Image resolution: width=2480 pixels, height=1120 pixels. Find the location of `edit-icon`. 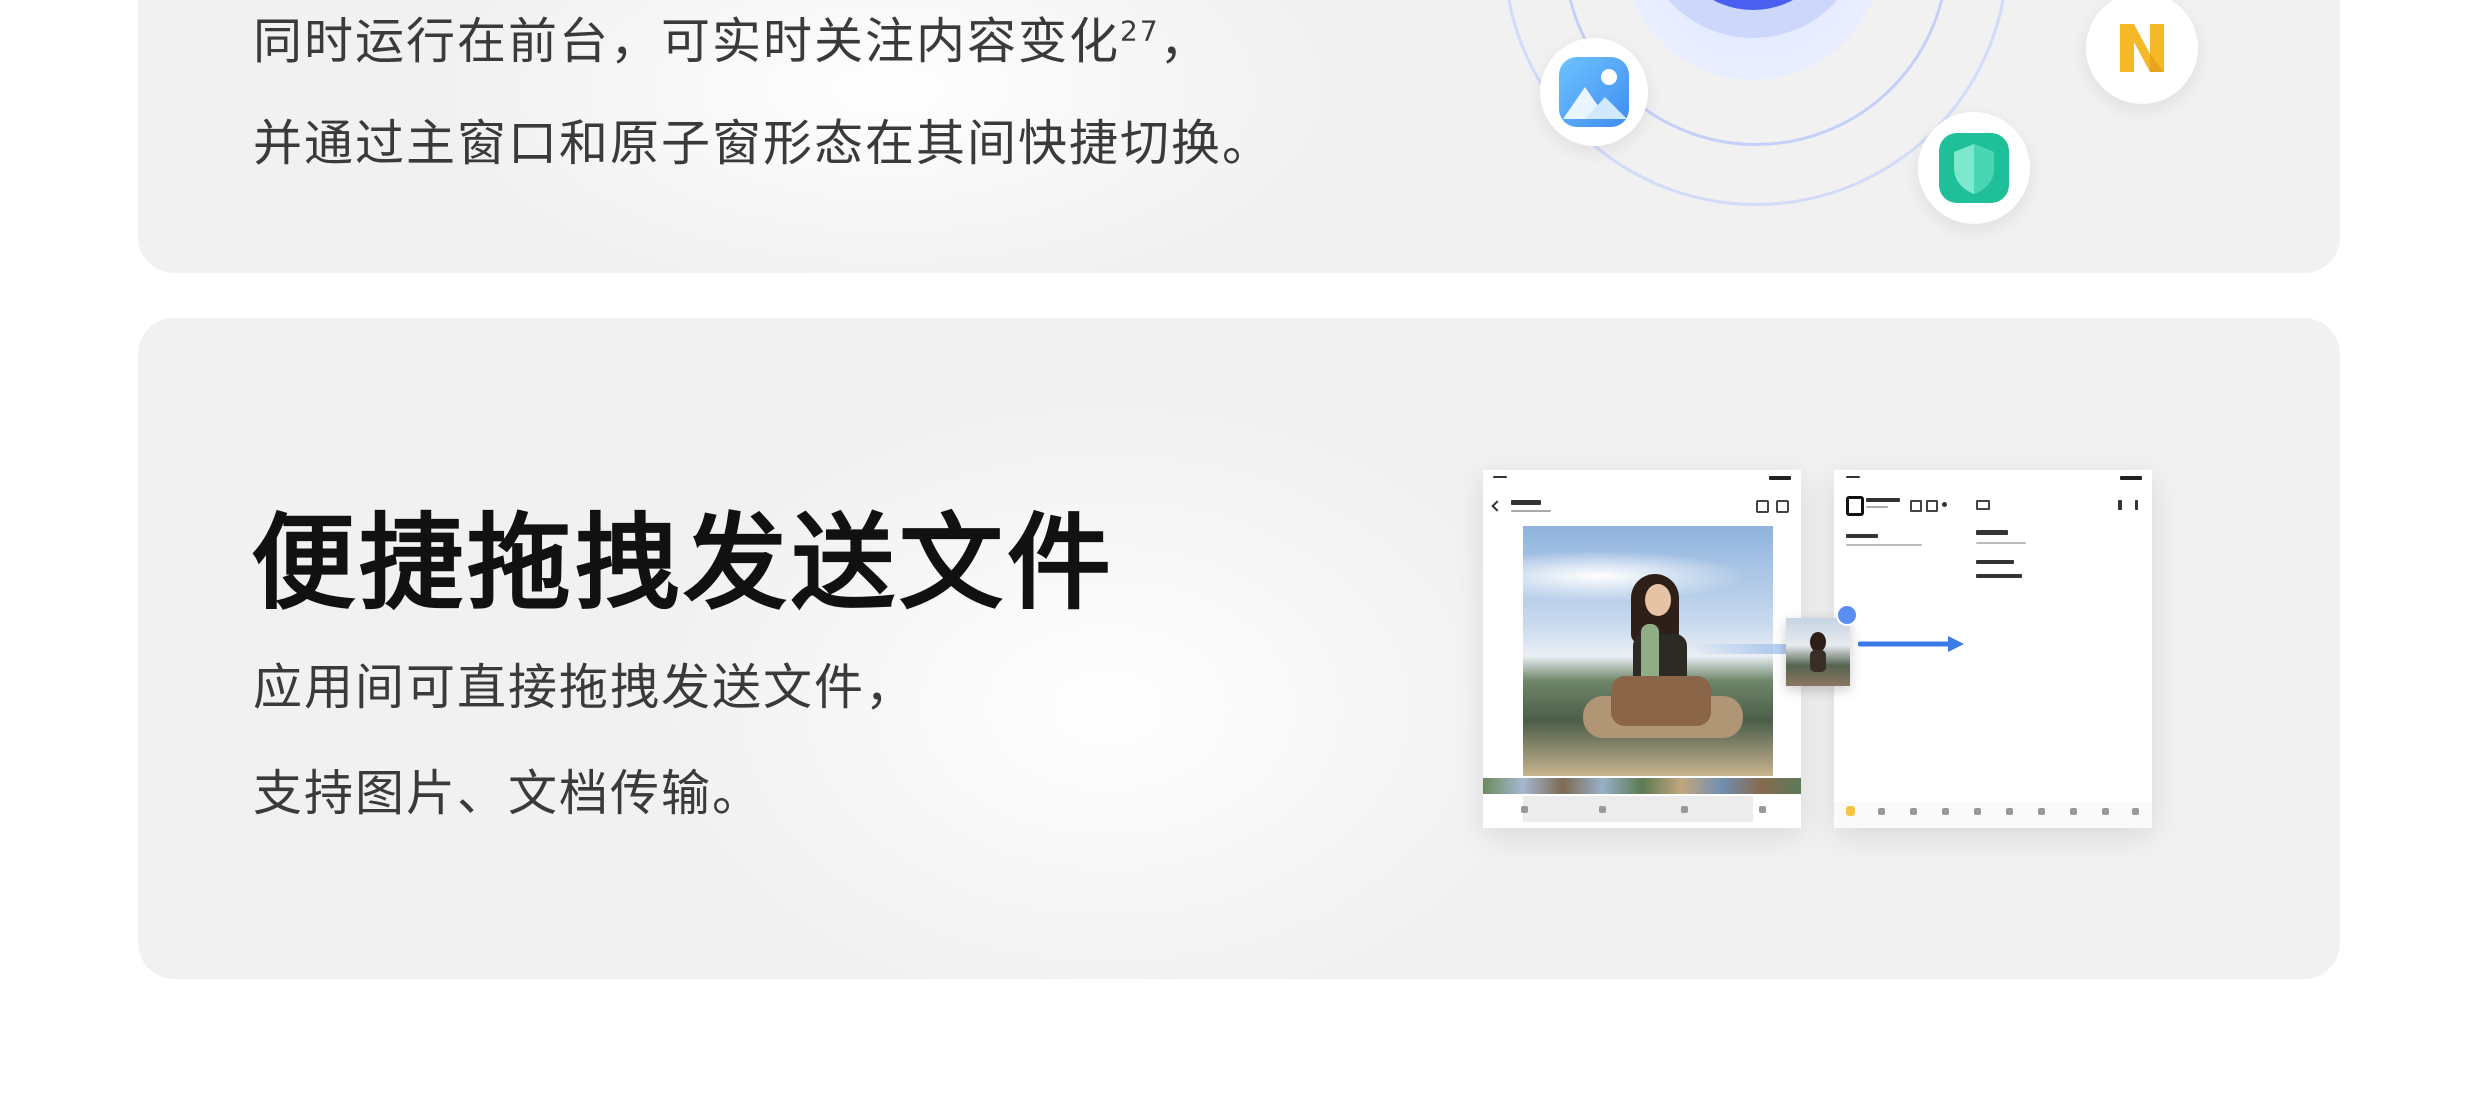

edit-icon is located at coordinates (2120, 505).